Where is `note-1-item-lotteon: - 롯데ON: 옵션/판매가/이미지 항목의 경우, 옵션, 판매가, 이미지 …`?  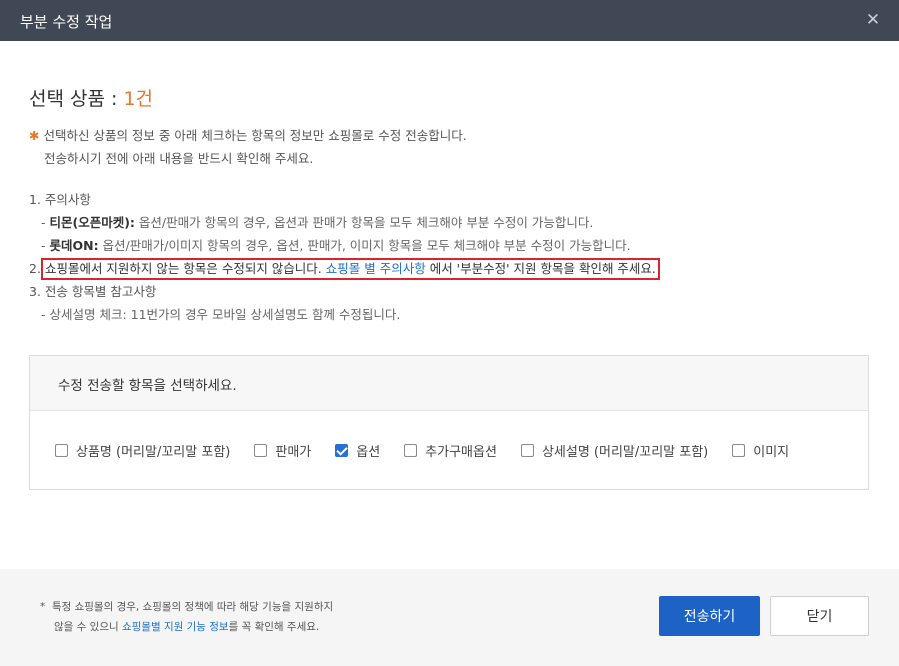 note-1-item-lotteon: - 롯데ON: 옵션/판매가/이미지 항목의 경우, 옵션, 판매가, 이미지 … is located at coordinates (336, 245).